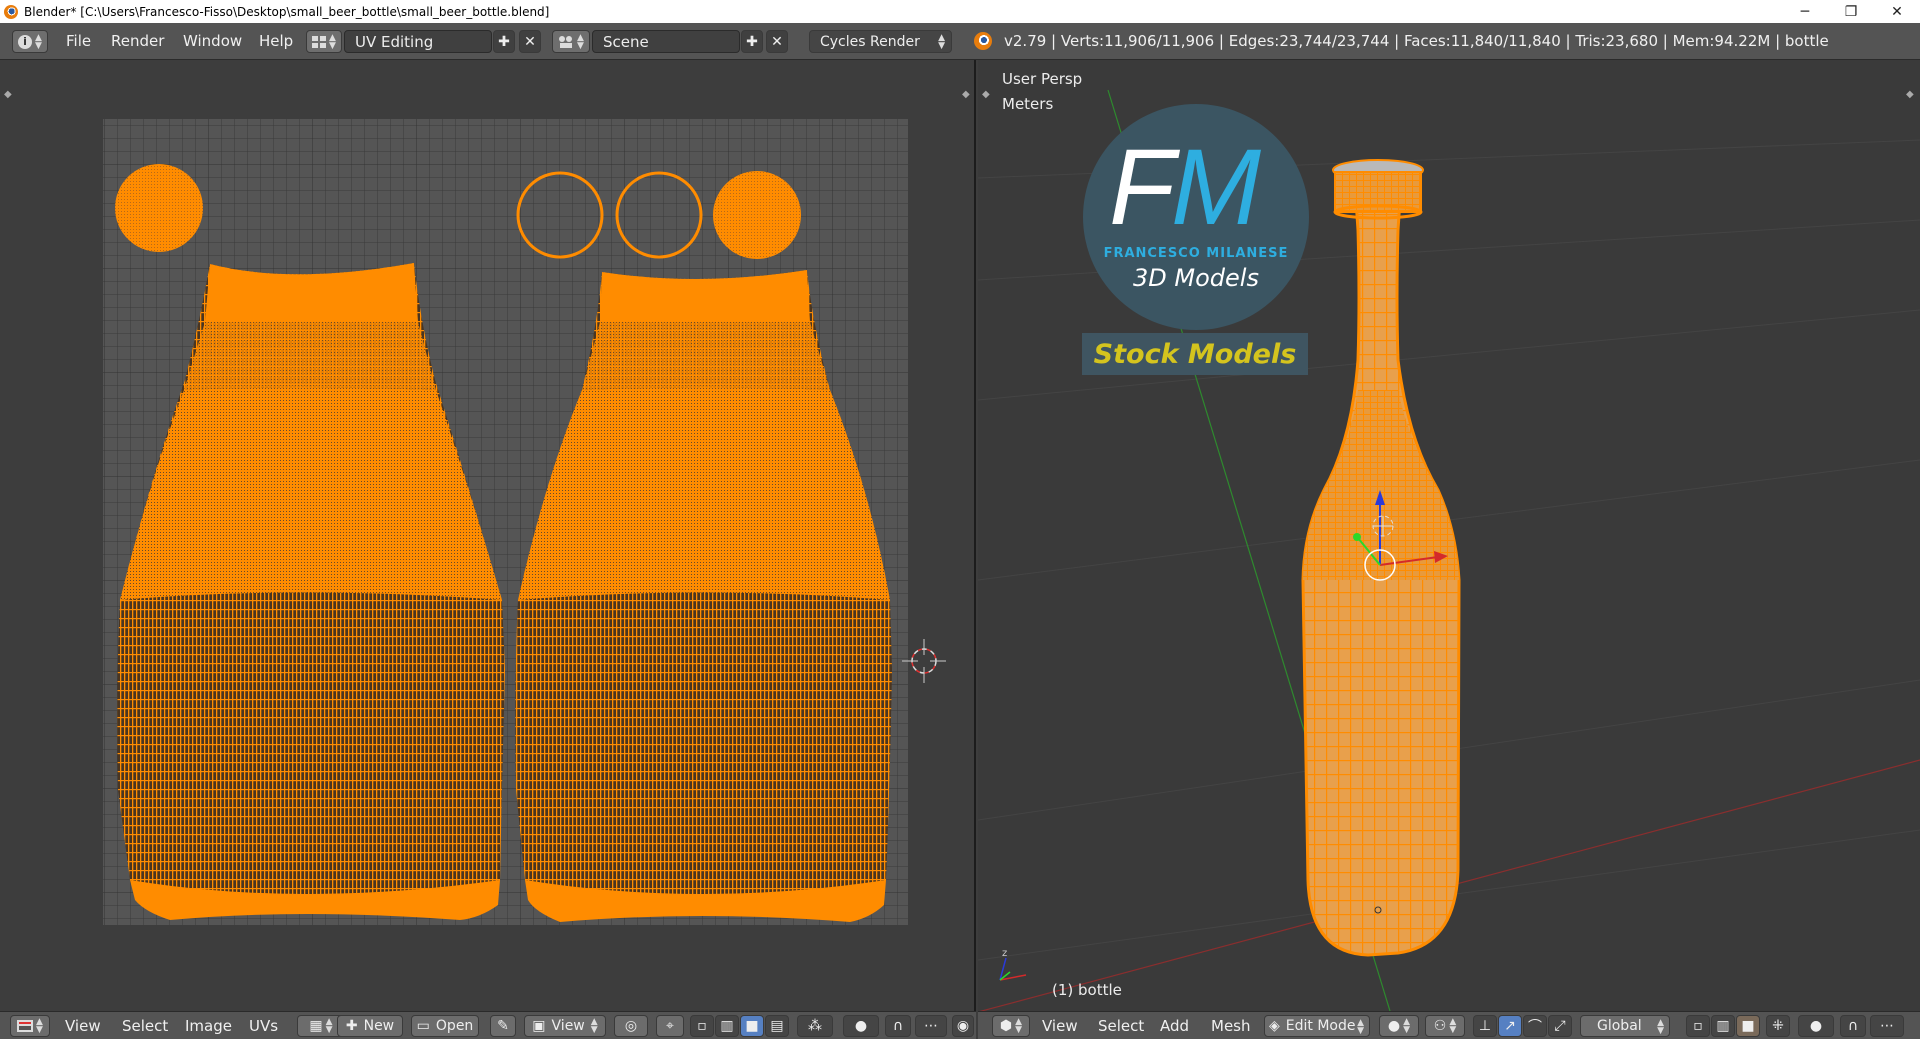 The height and width of the screenshot is (1039, 1920). What do you see at coordinates (1231, 1026) in the screenshot?
I see `viewport-menu-mesh: Mesh` at bounding box center [1231, 1026].